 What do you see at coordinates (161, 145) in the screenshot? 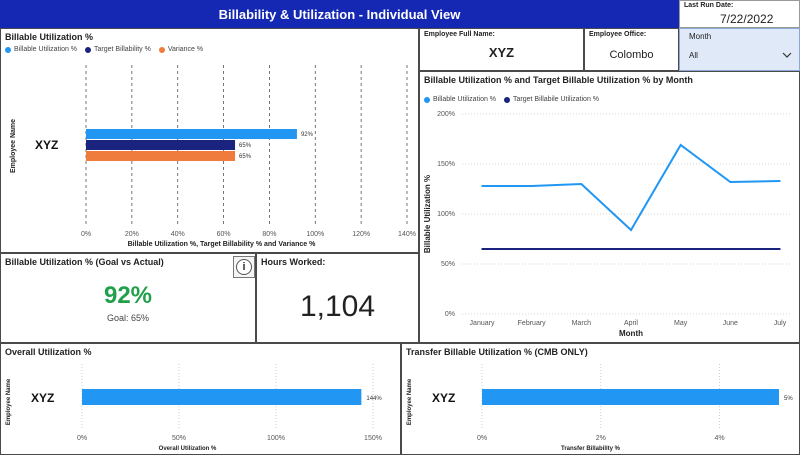
I see `bar-target-billability-` at bounding box center [161, 145].